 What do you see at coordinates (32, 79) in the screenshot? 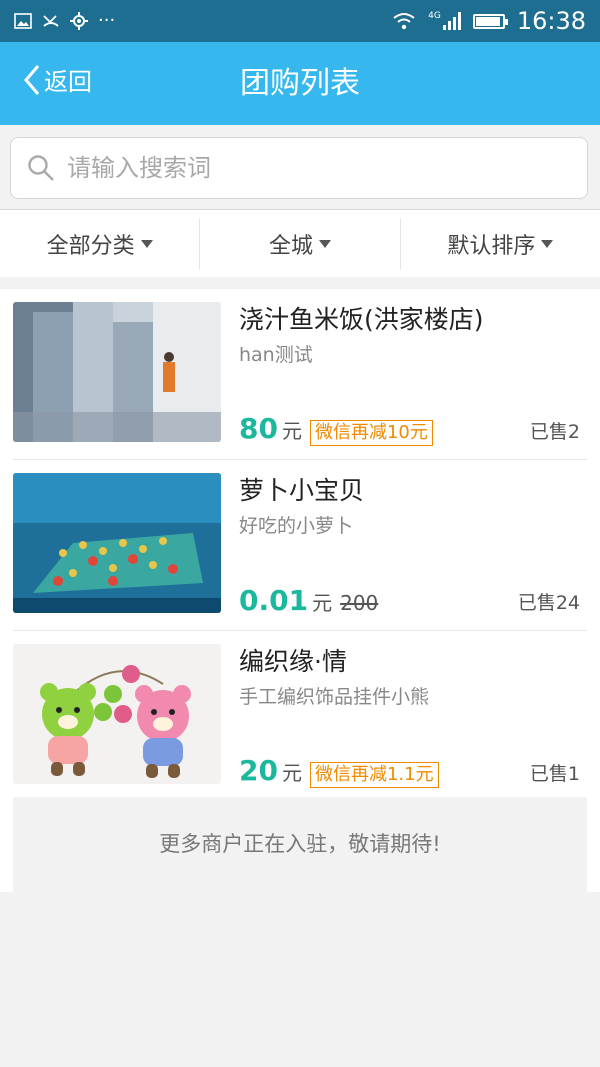
I see `chevron-left-icon` at bounding box center [32, 79].